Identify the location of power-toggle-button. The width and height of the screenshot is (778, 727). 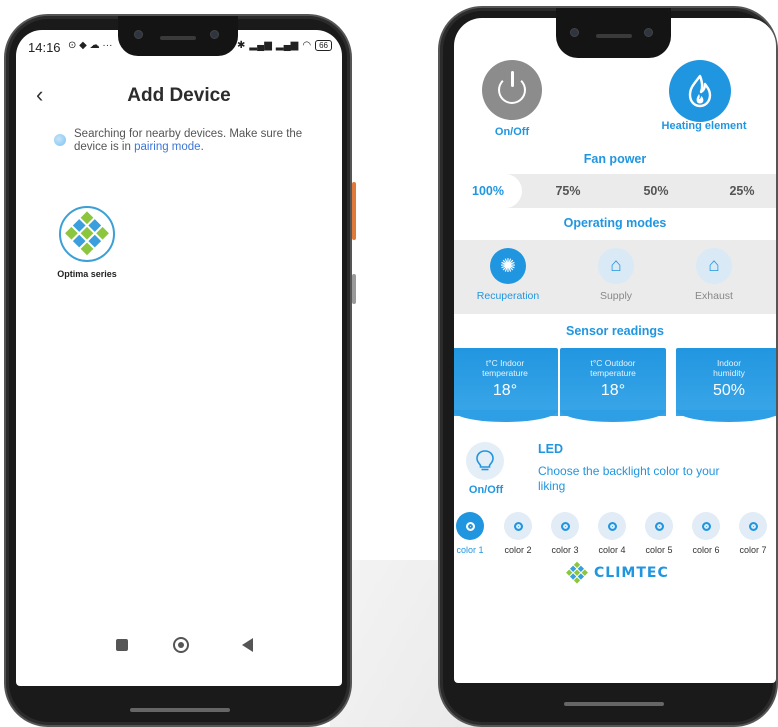
(512, 90).